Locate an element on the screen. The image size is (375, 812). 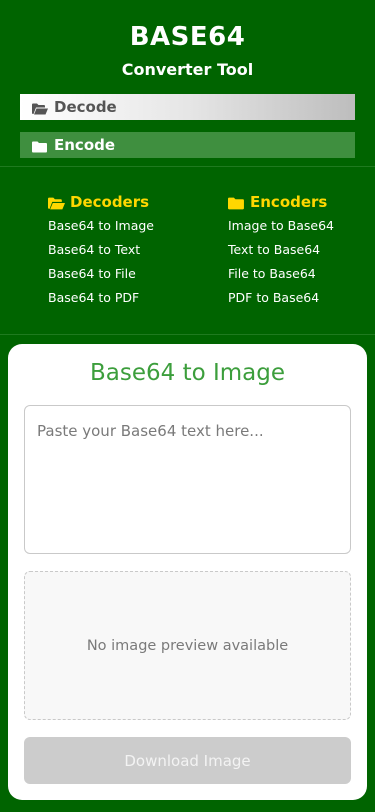
preview-placeholder-text: No image preview available is located at coordinates (187, 645).